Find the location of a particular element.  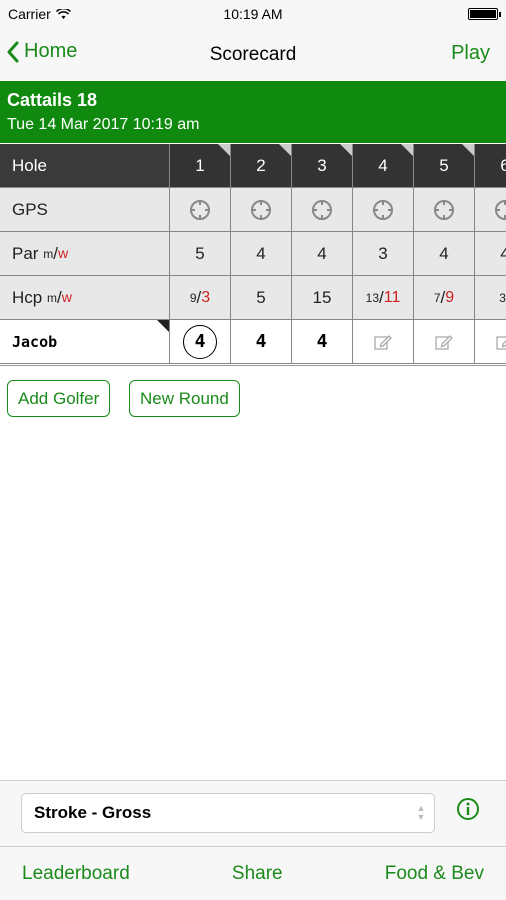

par-women-marker: w is located at coordinates (63, 253).